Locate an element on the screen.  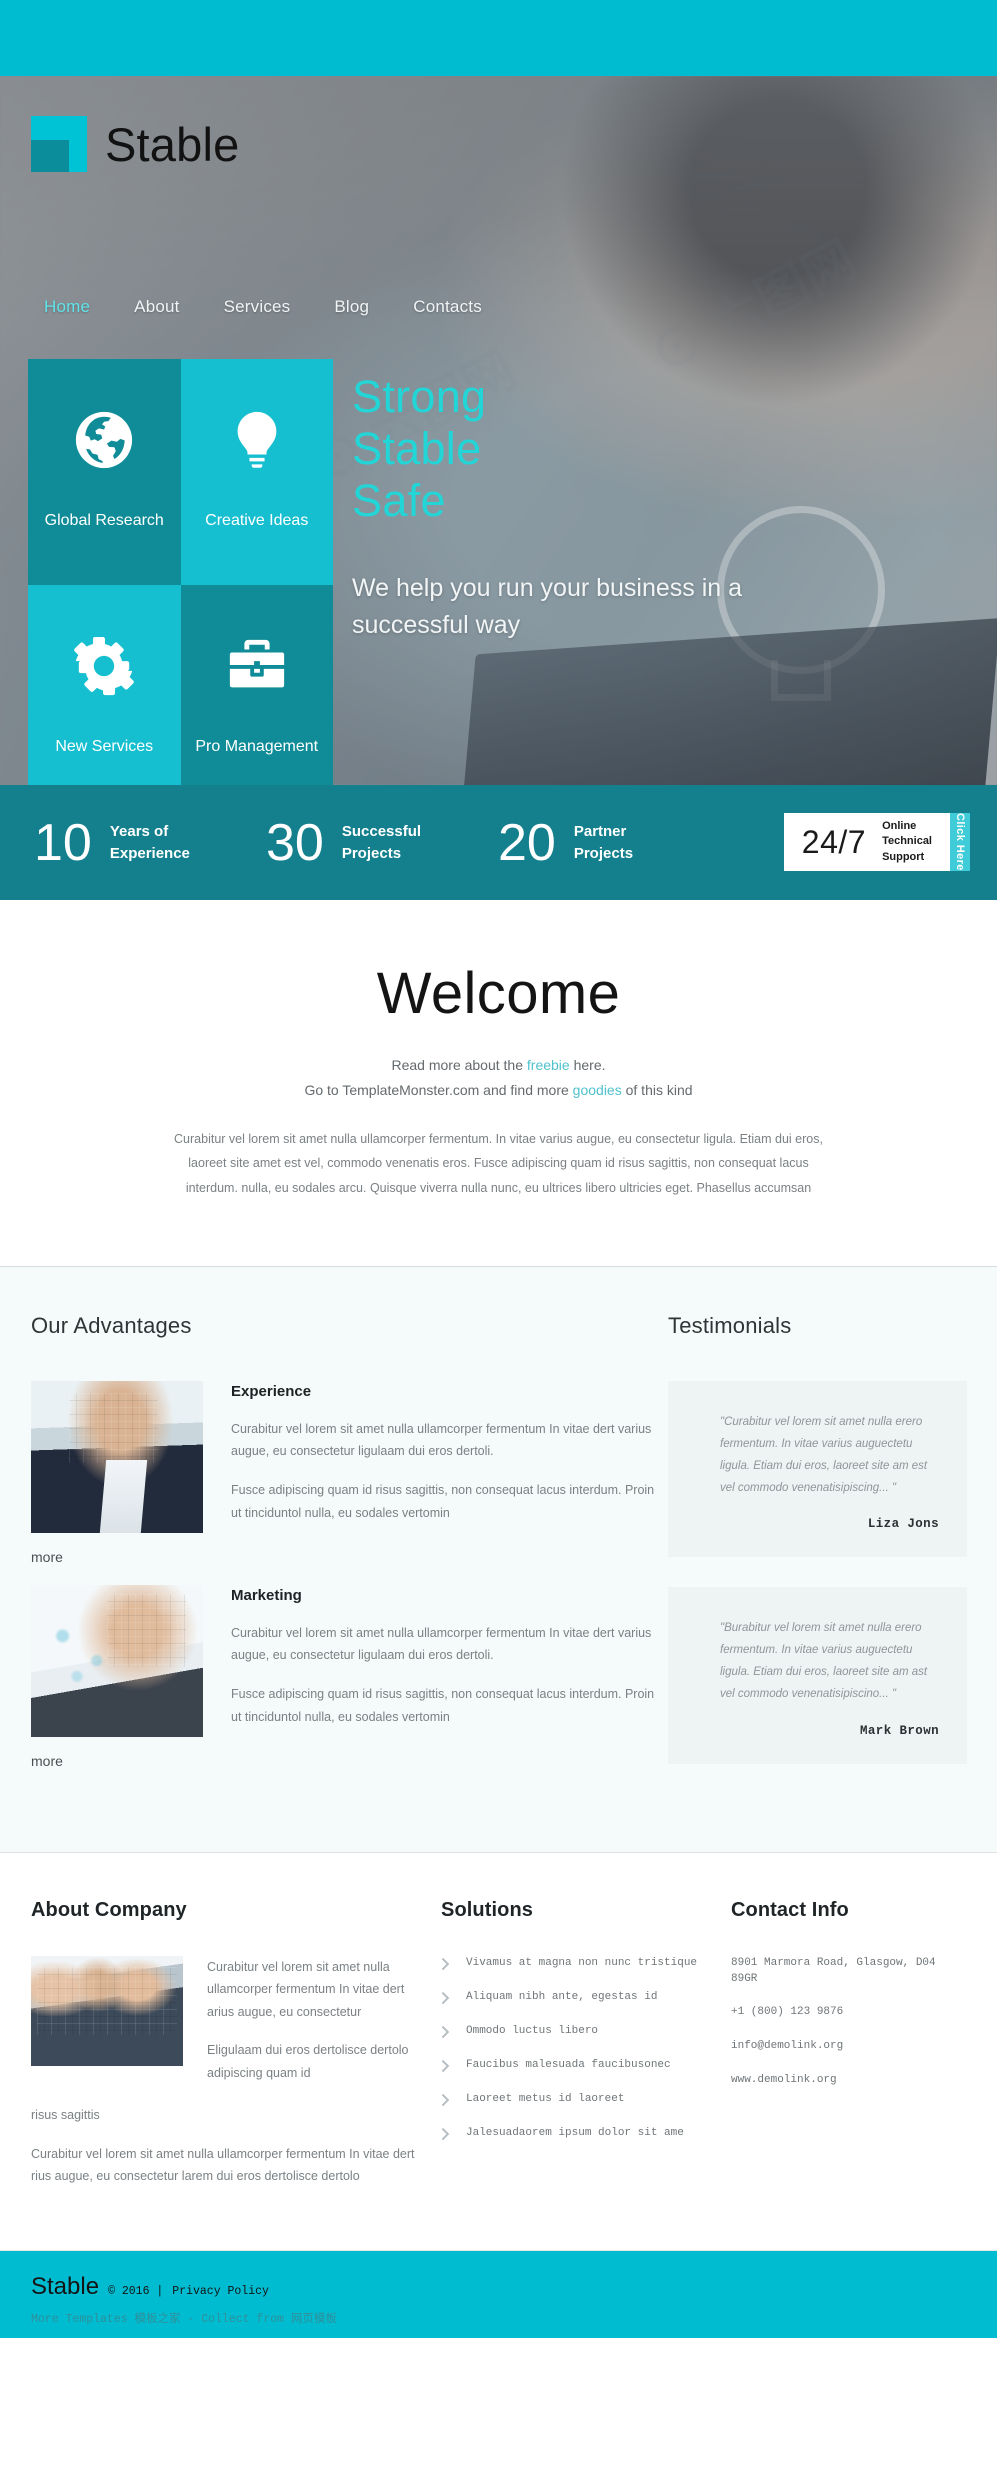
brand-name: Stable is located at coordinates (172, 144).